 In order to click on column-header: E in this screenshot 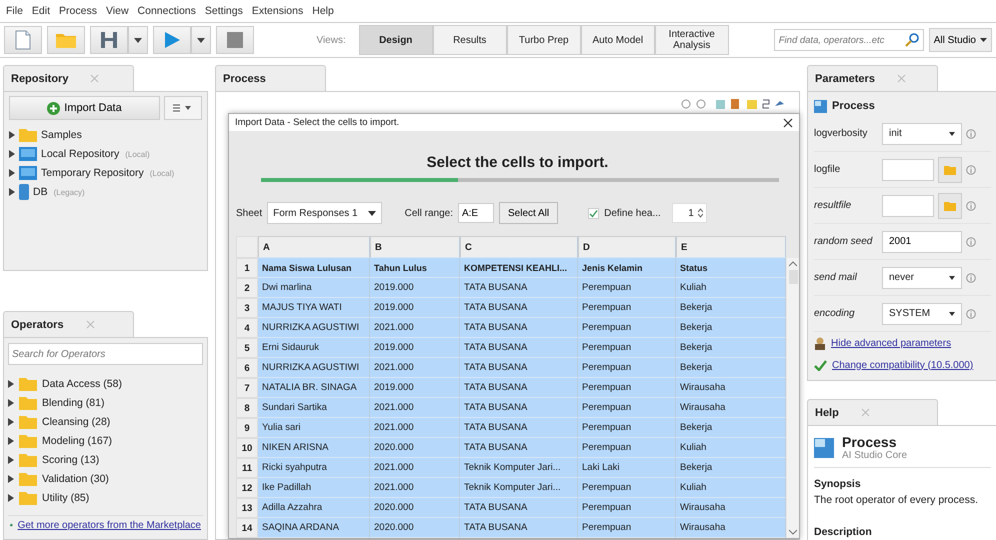, I will do `click(731, 247)`.